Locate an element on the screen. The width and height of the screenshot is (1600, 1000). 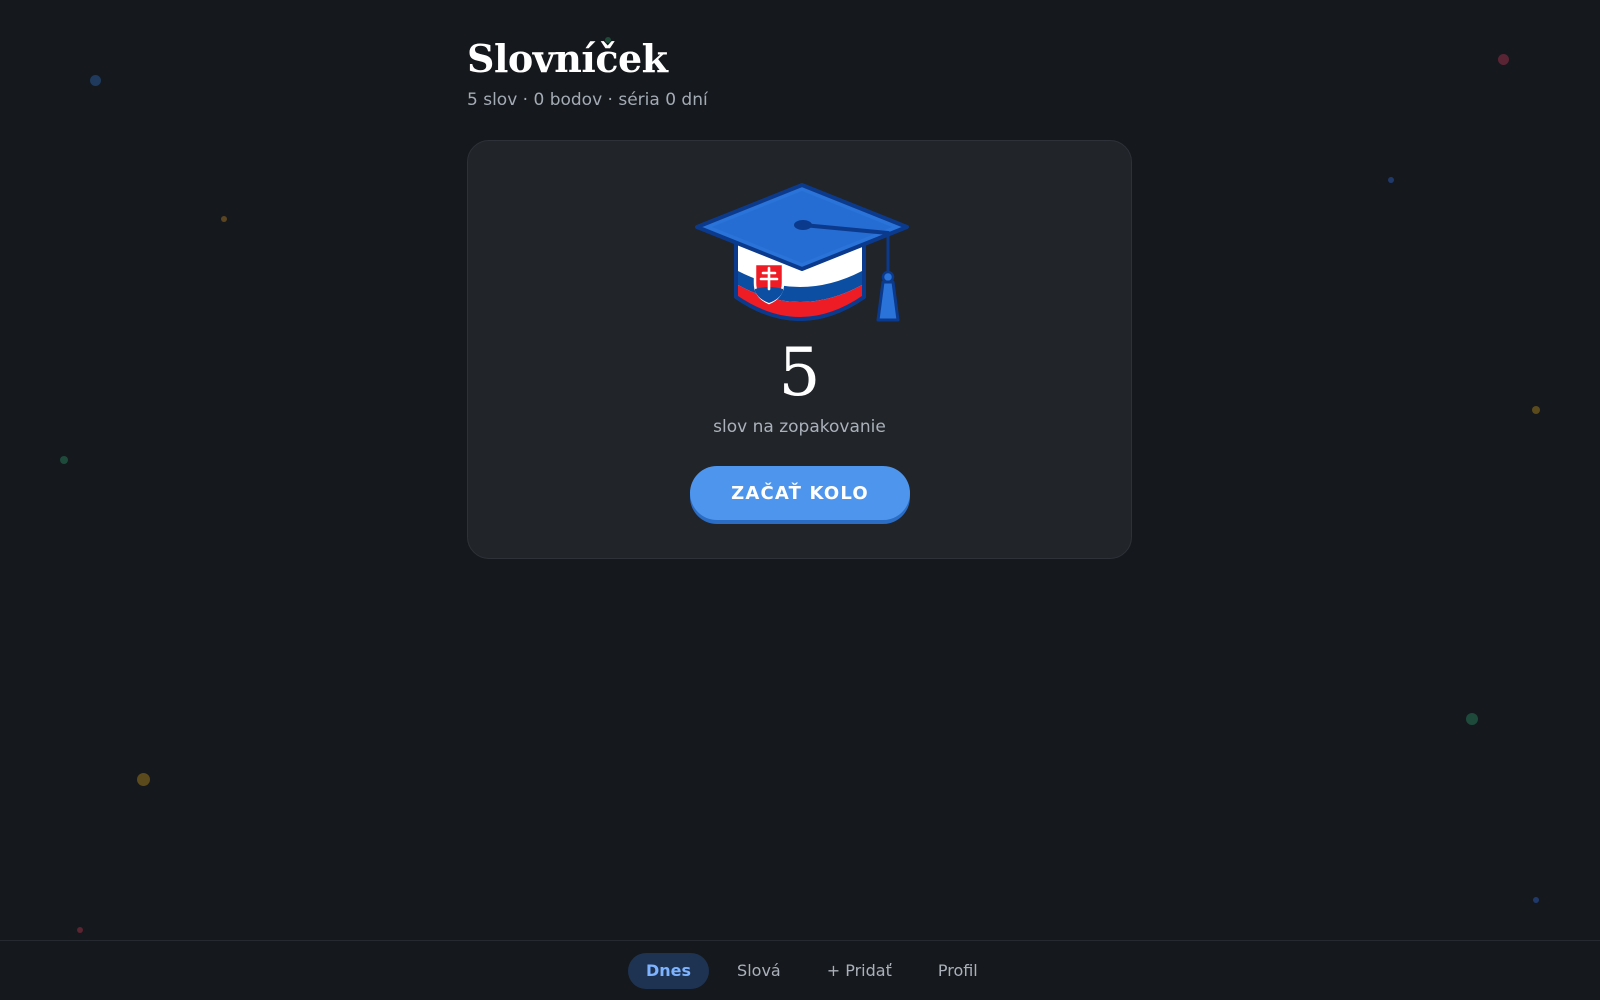
page-header: Slovníček 5 slov · 0 bodov · séria 0 dní is located at coordinates (587, 74).